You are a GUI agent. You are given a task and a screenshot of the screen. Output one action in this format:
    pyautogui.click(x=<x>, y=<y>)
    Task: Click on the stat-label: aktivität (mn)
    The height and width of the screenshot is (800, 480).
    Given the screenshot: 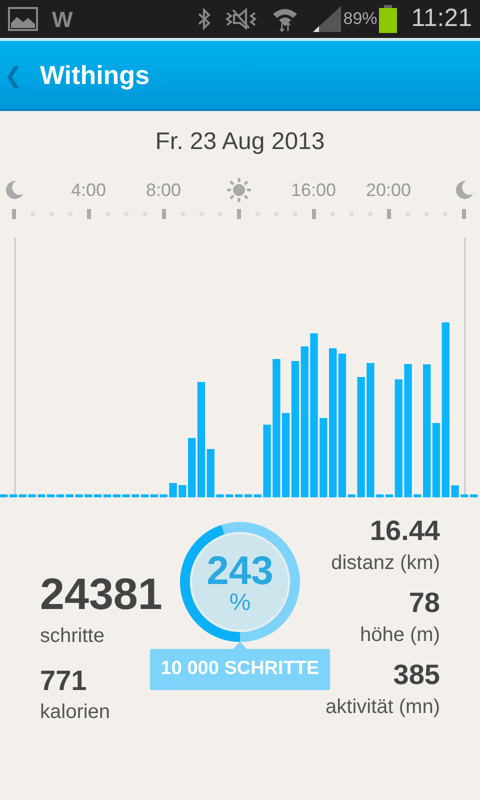 What is the action you would take?
    pyautogui.click(x=383, y=707)
    